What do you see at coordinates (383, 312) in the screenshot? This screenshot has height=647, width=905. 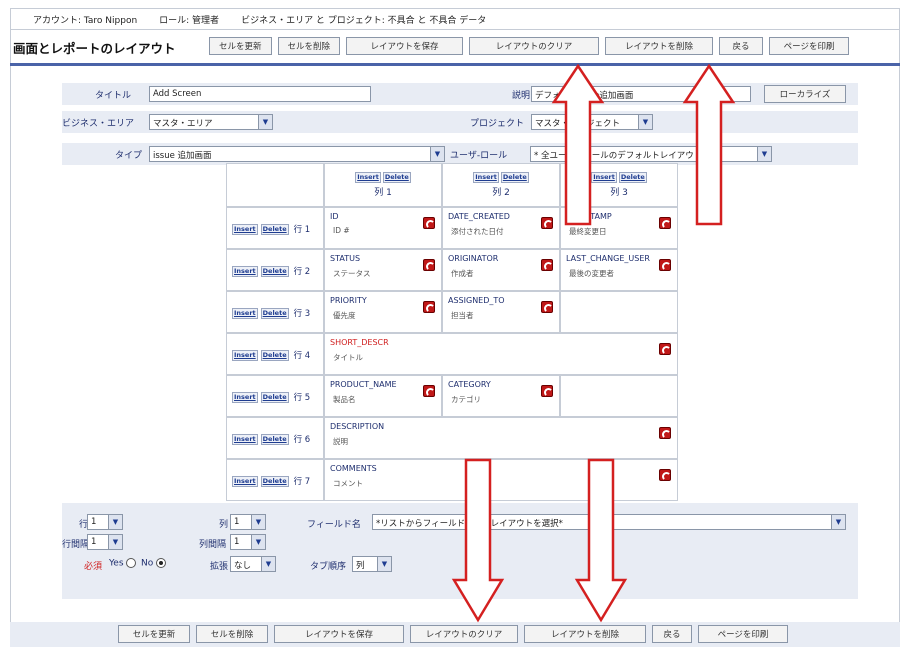 I see `field-cell: PRIORITY 優先度` at bounding box center [383, 312].